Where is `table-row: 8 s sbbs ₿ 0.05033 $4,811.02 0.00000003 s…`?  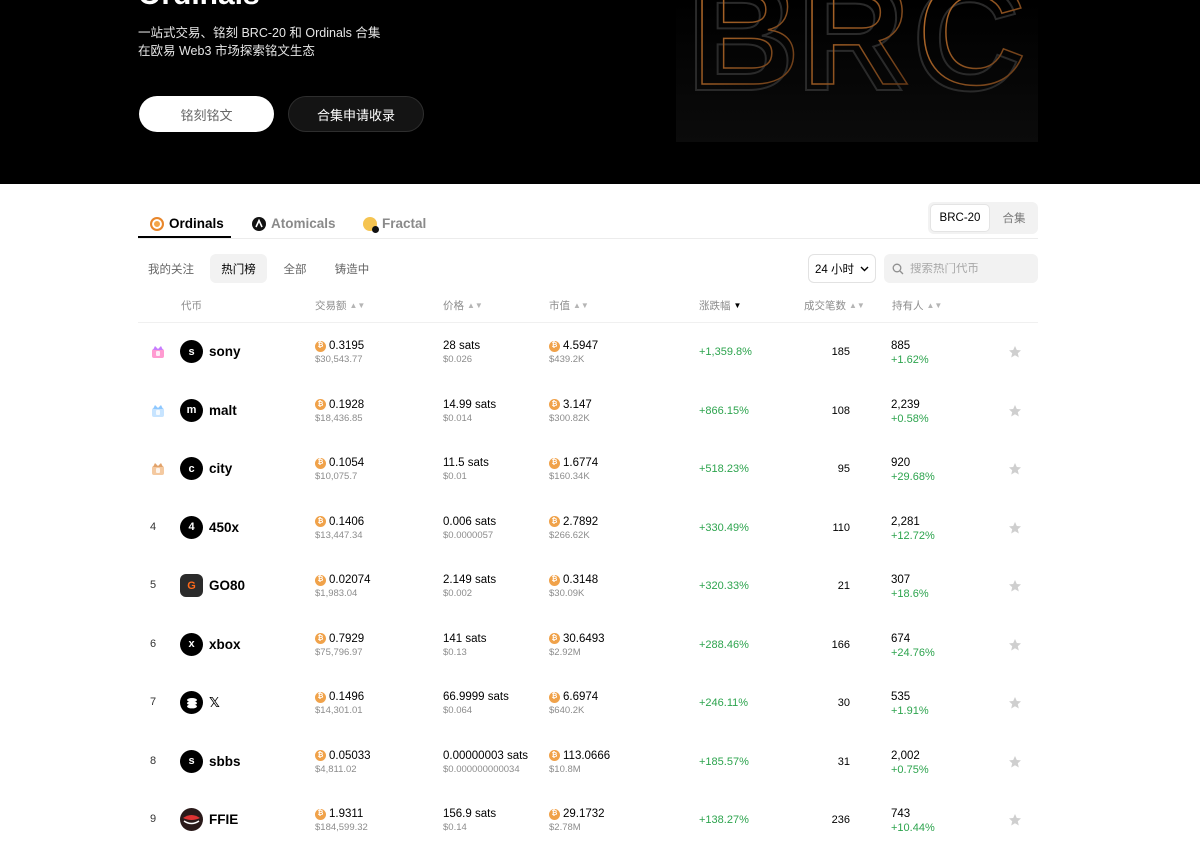 table-row: 8 s sbbs ₿ 0.05033 $4,811.02 0.00000003 s… is located at coordinates (588, 762).